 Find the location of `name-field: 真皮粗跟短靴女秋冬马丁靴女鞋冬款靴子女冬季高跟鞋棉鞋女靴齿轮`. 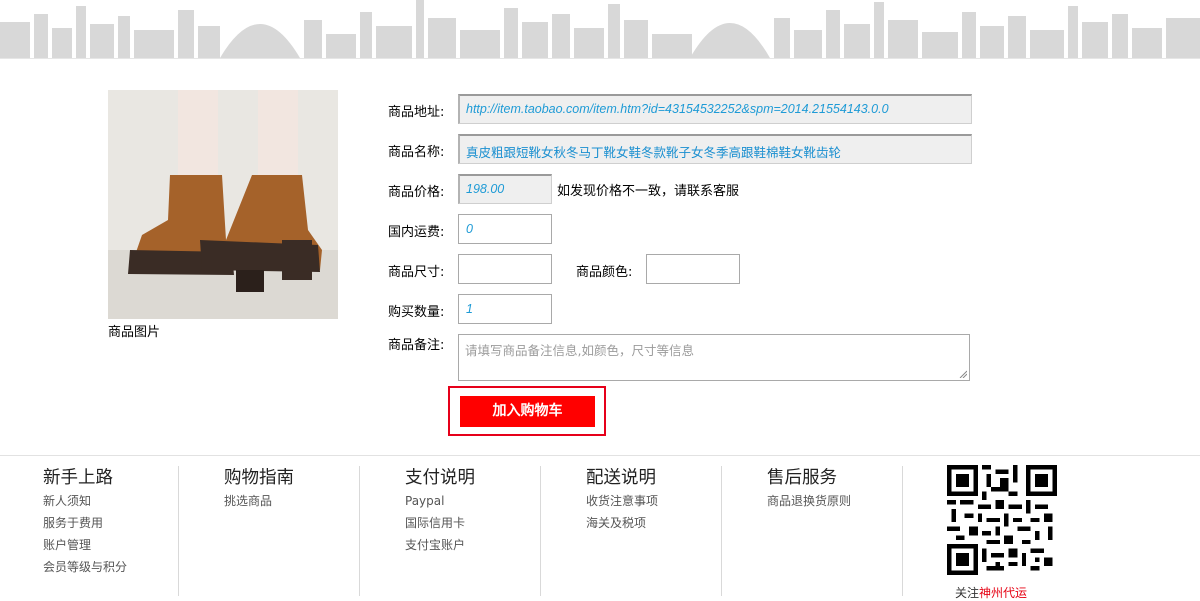

name-field: 真皮粗跟短靴女秋冬马丁靴女鞋冬款靴子女冬季高跟鞋棉鞋女靴齿轮 is located at coordinates (715, 149).